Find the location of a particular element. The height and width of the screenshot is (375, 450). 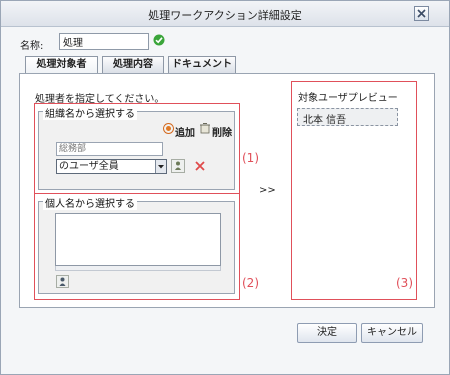

person-section-legend: 個人名から選択する is located at coordinates (90, 202).